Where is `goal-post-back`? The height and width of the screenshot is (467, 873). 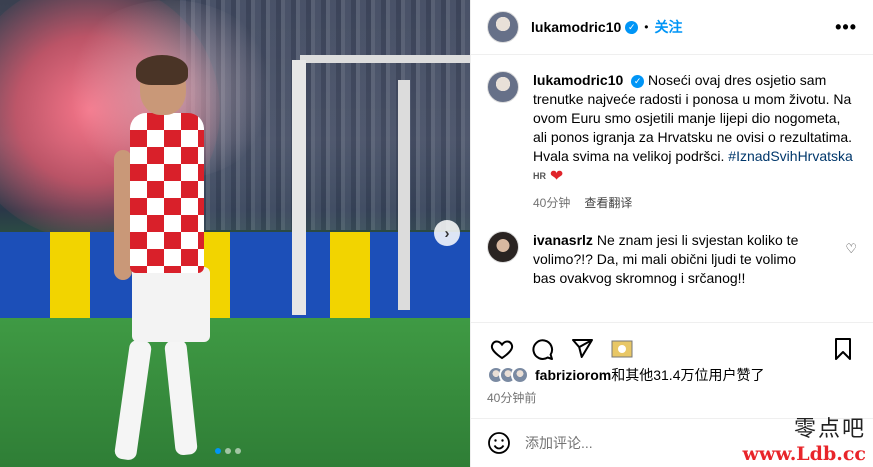 goal-post-back is located at coordinates (404, 195).